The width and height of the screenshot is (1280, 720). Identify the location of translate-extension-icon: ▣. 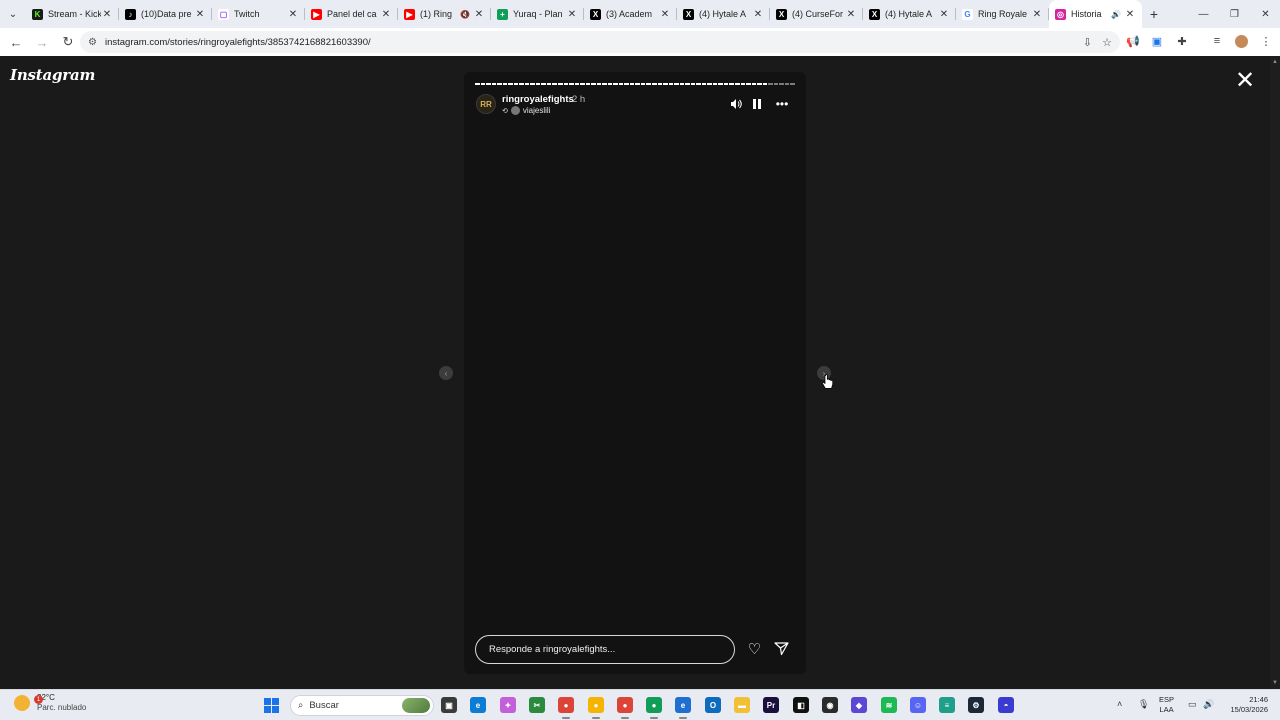
(1157, 41).